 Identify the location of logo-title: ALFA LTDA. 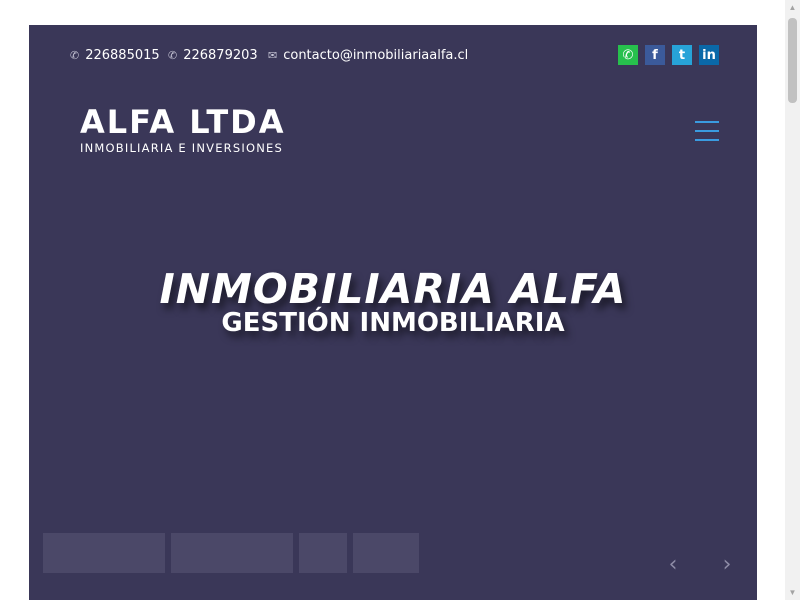
(183, 122).